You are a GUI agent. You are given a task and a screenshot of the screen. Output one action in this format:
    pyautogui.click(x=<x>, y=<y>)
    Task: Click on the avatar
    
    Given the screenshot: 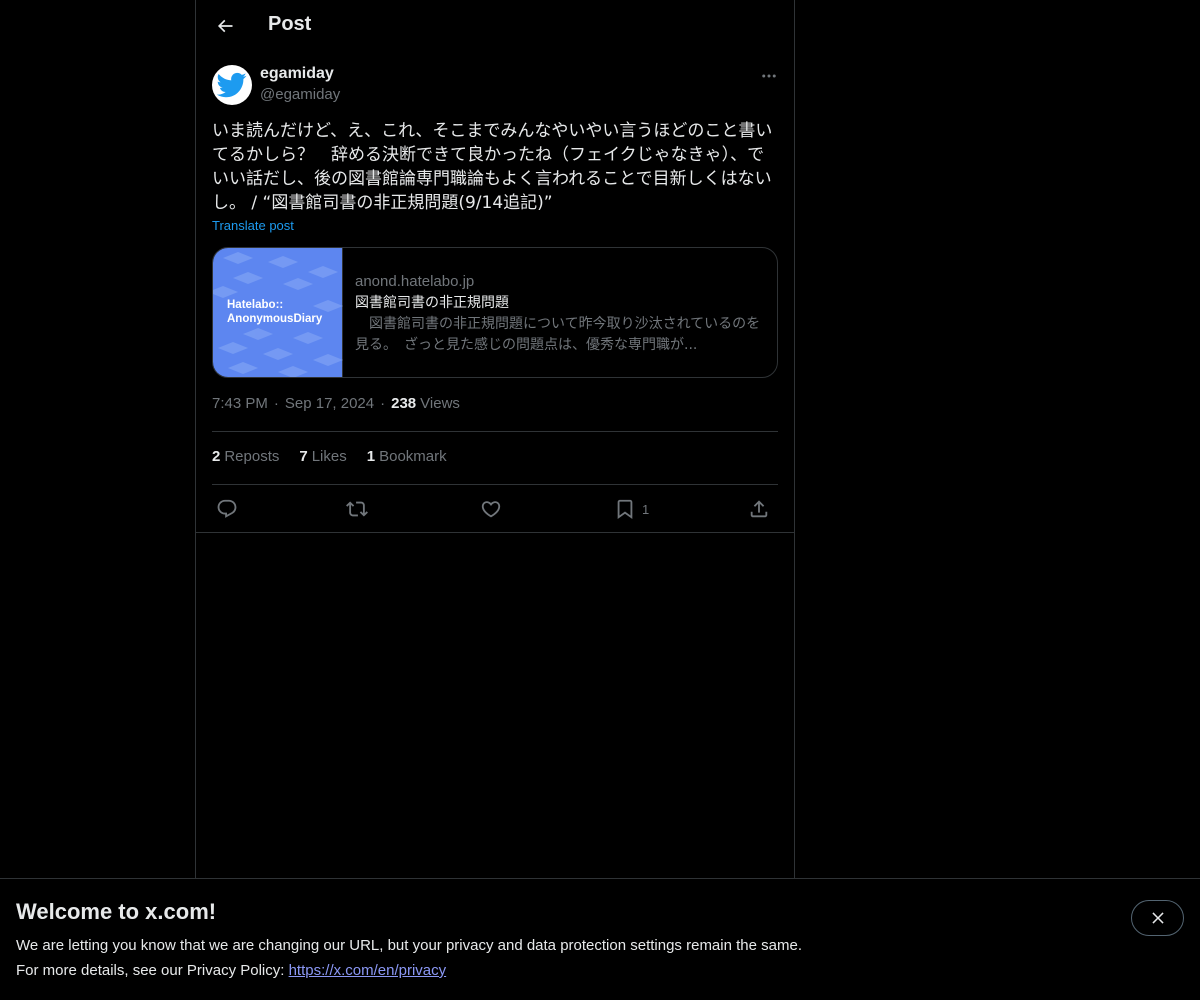 What is the action you would take?
    pyautogui.click(x=232, y=85)
    